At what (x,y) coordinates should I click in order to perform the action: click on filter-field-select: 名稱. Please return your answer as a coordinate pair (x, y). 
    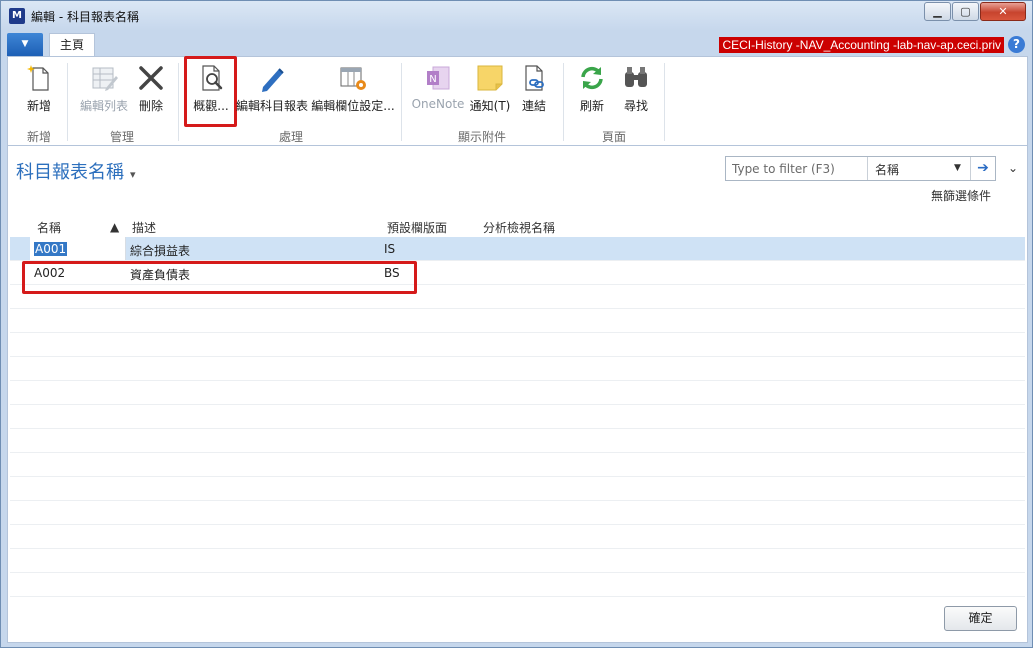
    Looking at the image, I should click on (887, 169).